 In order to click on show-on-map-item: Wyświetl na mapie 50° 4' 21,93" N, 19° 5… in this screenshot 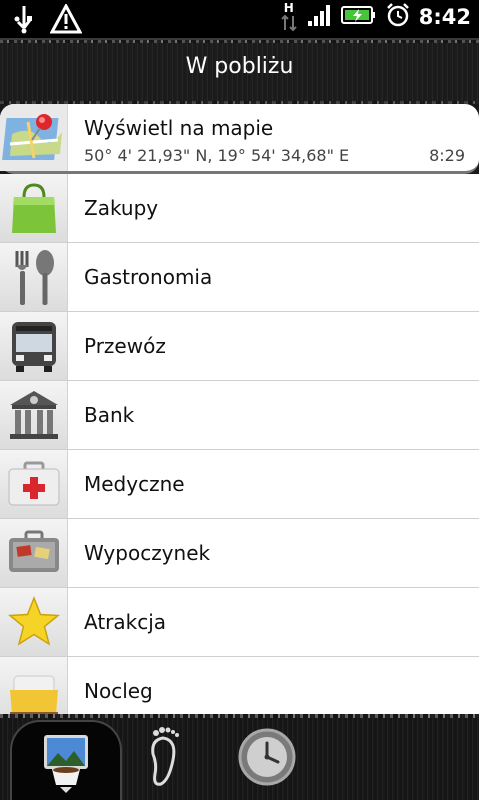, I will do `click(239, 139)`.